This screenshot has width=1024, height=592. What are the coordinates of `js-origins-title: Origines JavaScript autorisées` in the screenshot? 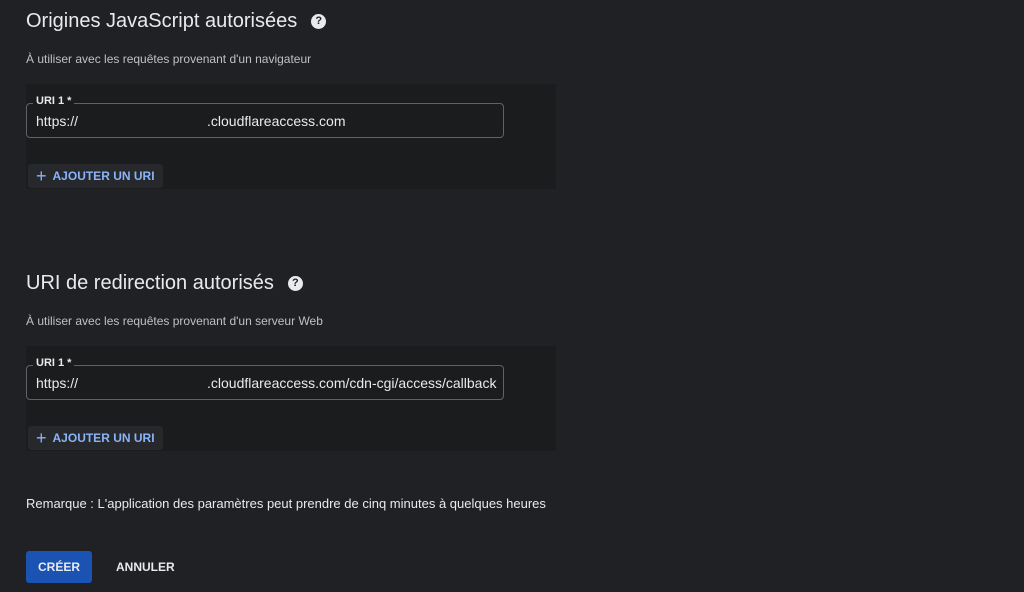 It's located at (162, 21).